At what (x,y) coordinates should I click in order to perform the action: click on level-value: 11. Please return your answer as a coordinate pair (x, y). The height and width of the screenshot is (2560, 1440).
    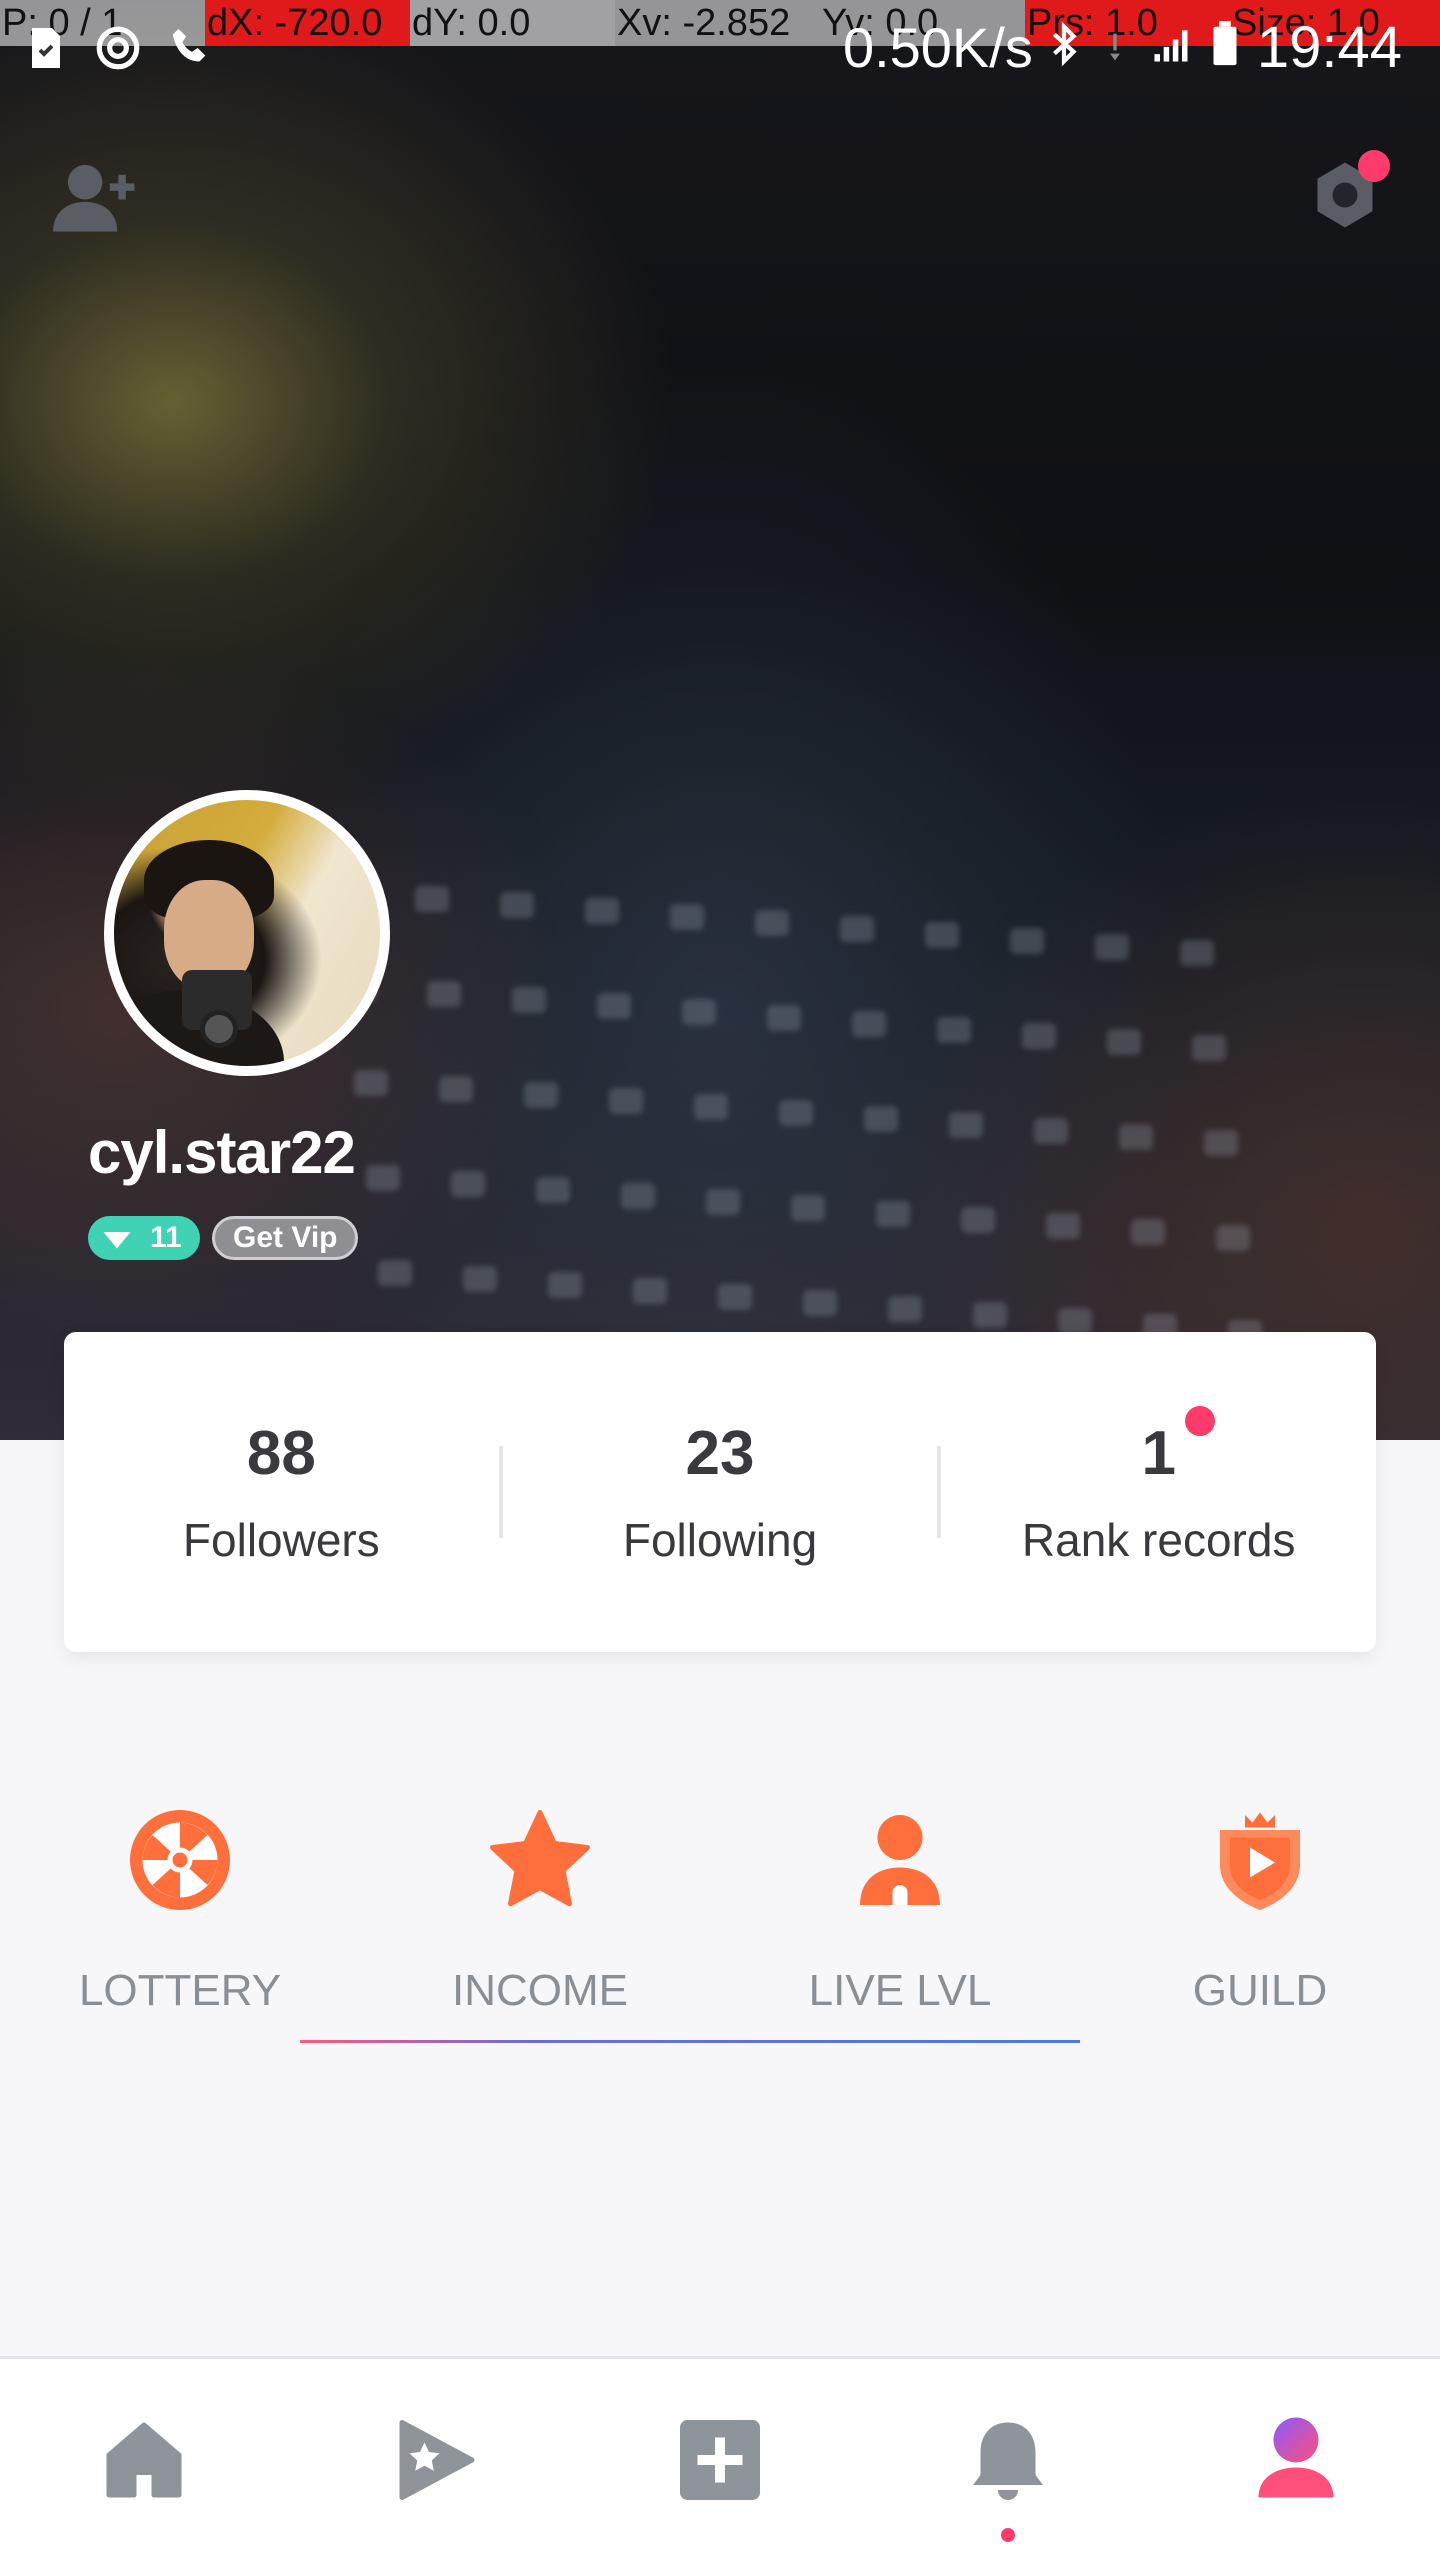
    Looking at the image, I should click on (166, 1237).